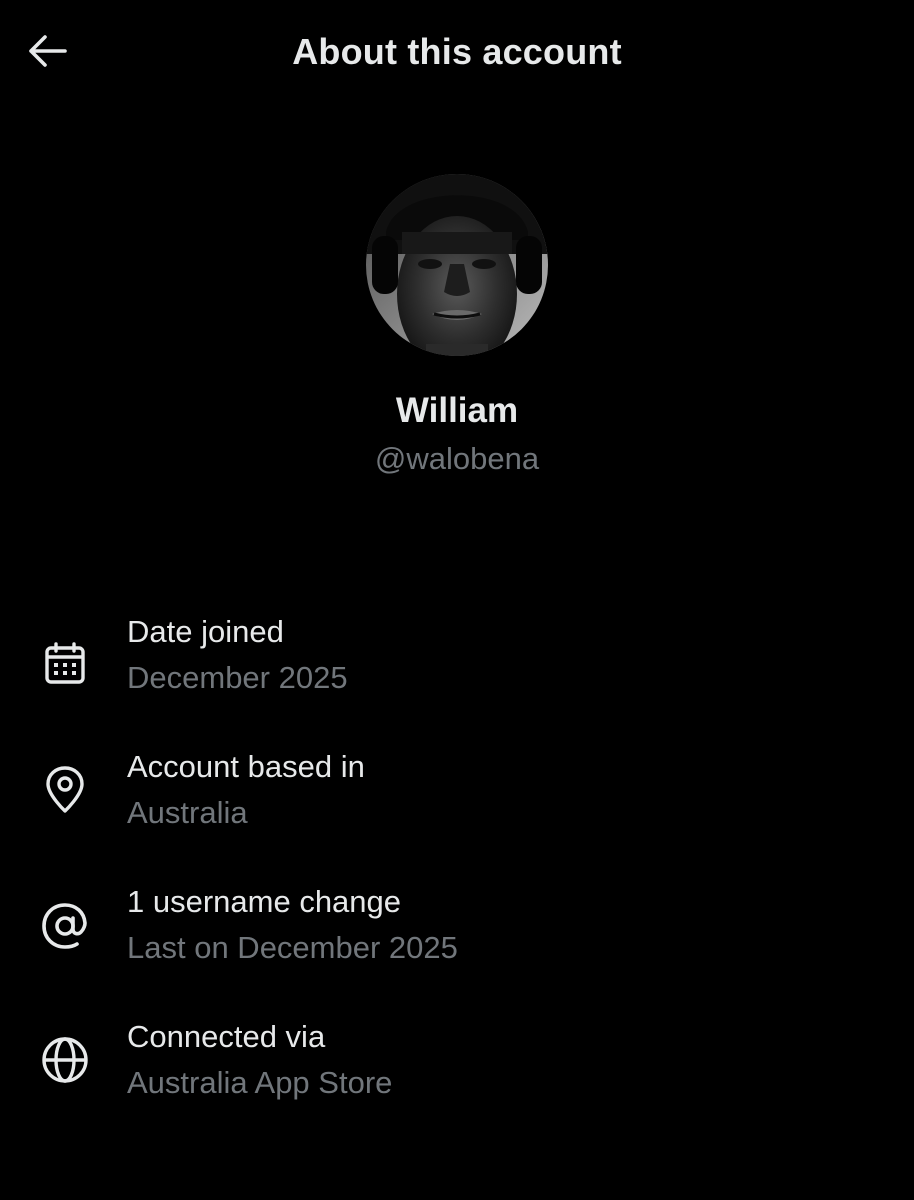 The height and width of the screenshot is (1200, 914). I want to click on info-row-connected-via: Connected via Australia App Store, so click(457, 1071).